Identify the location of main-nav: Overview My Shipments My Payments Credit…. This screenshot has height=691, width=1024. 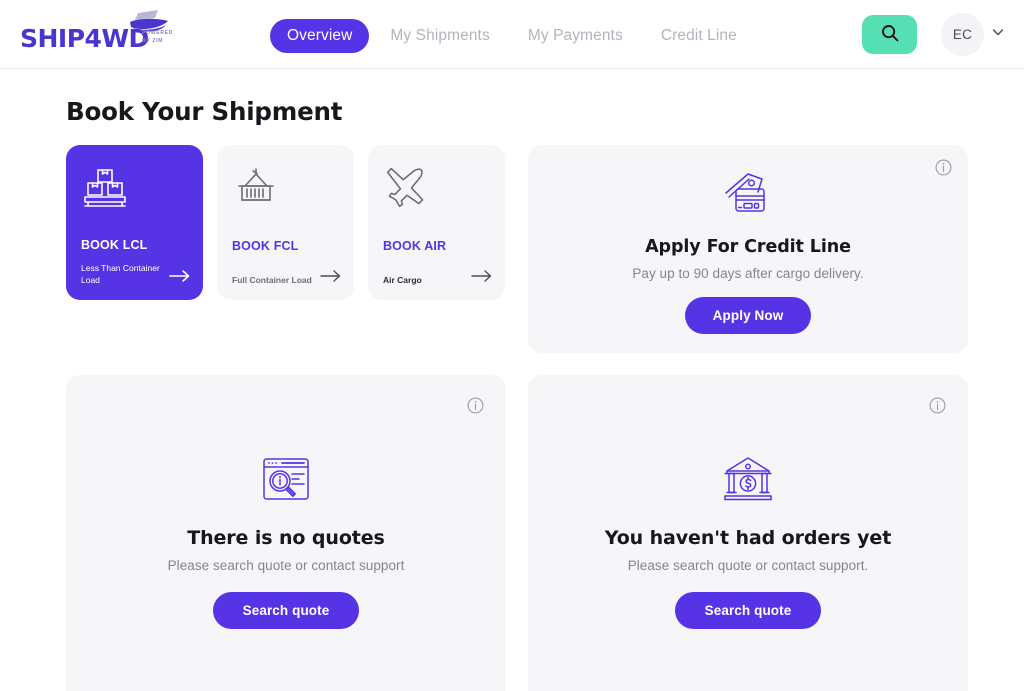
(512, 36).